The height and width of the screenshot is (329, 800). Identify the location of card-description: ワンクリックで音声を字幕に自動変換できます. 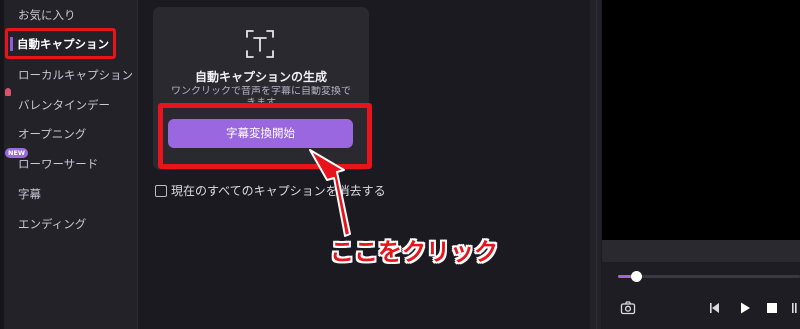
(261, 95).